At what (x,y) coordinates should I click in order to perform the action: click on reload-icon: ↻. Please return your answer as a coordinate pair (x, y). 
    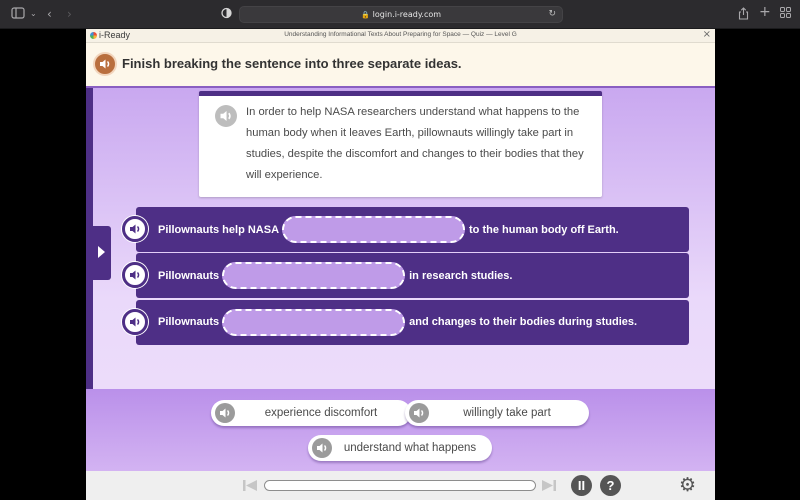
    Looking at the image, I should click on (552, 14).